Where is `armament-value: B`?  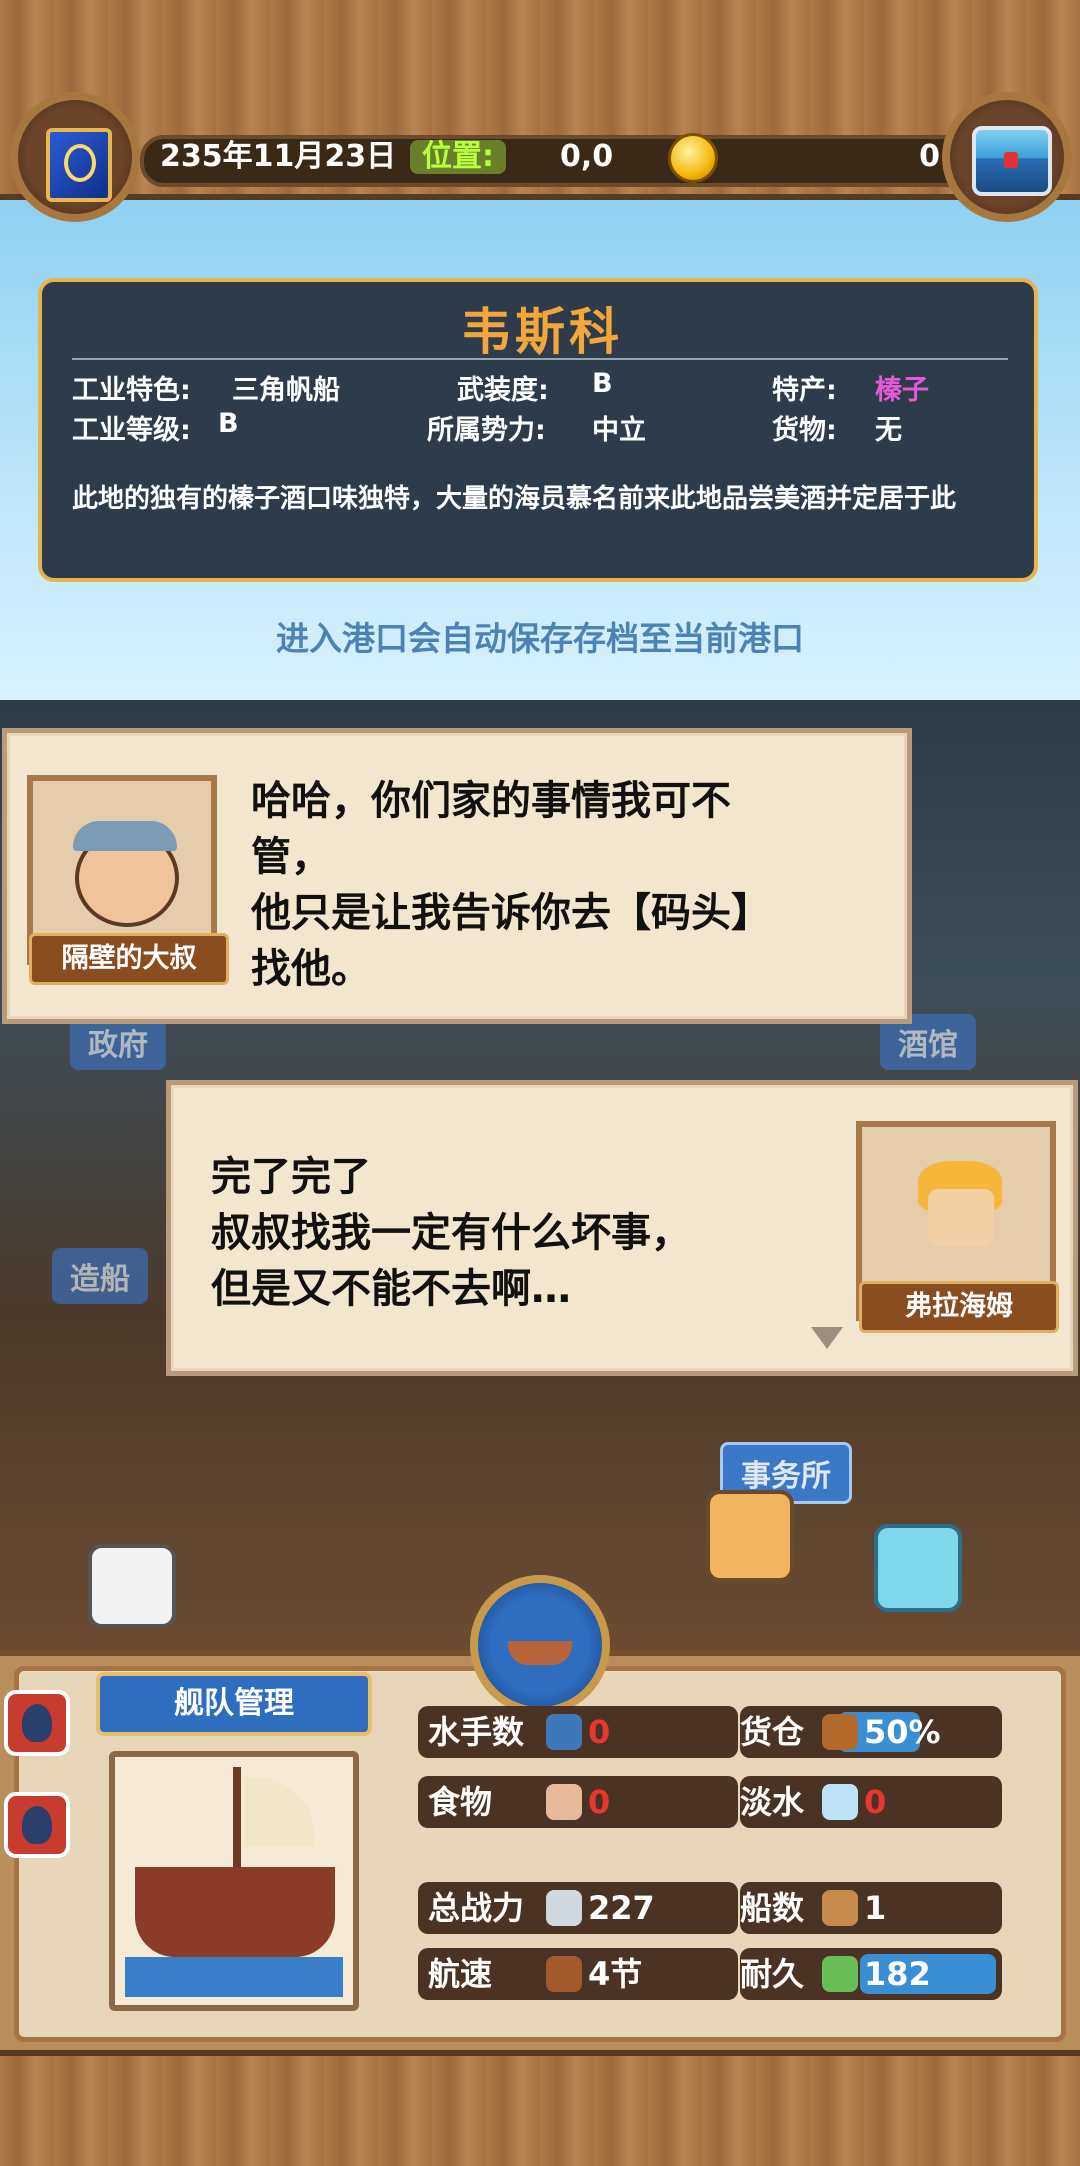 armament-value: B is located at coordinates (602, 383).